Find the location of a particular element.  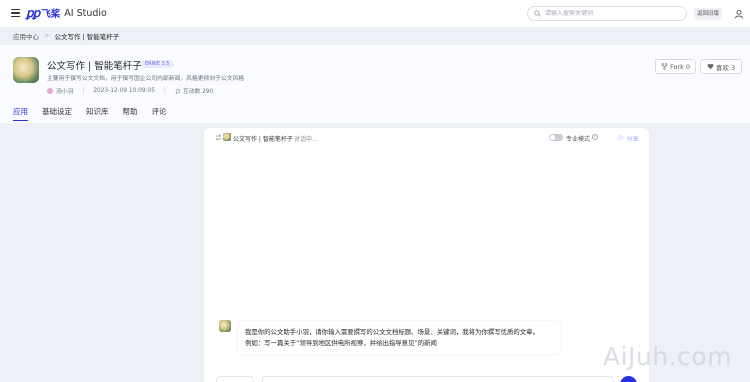

chat-bot-avatar is located at coordinates (227, 137).